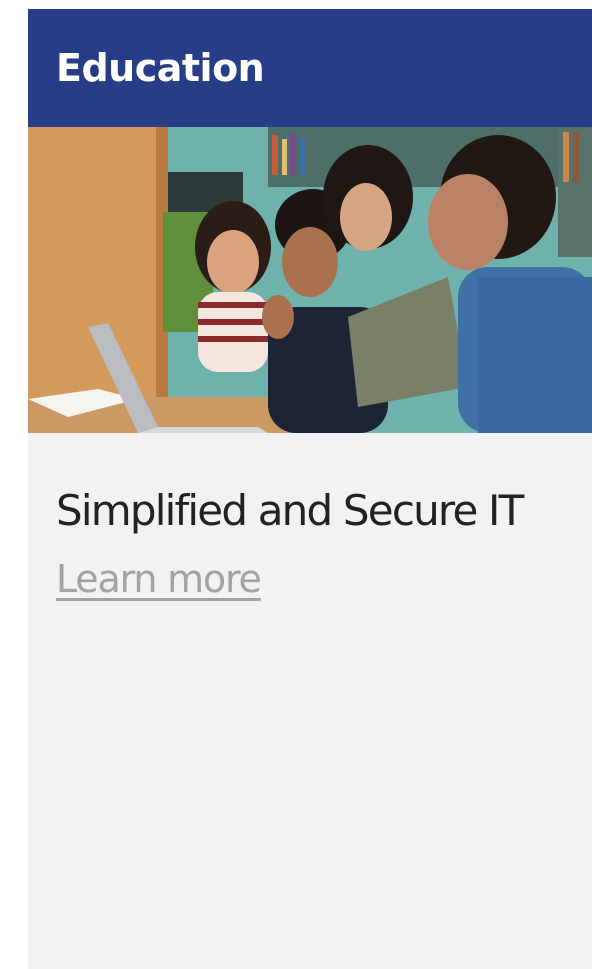 Image resolution: width=592 pixels, height=969 pixels. Describe the element at coordinates (310, 68) in the screenshot. I see `card-header: Education` at that location.